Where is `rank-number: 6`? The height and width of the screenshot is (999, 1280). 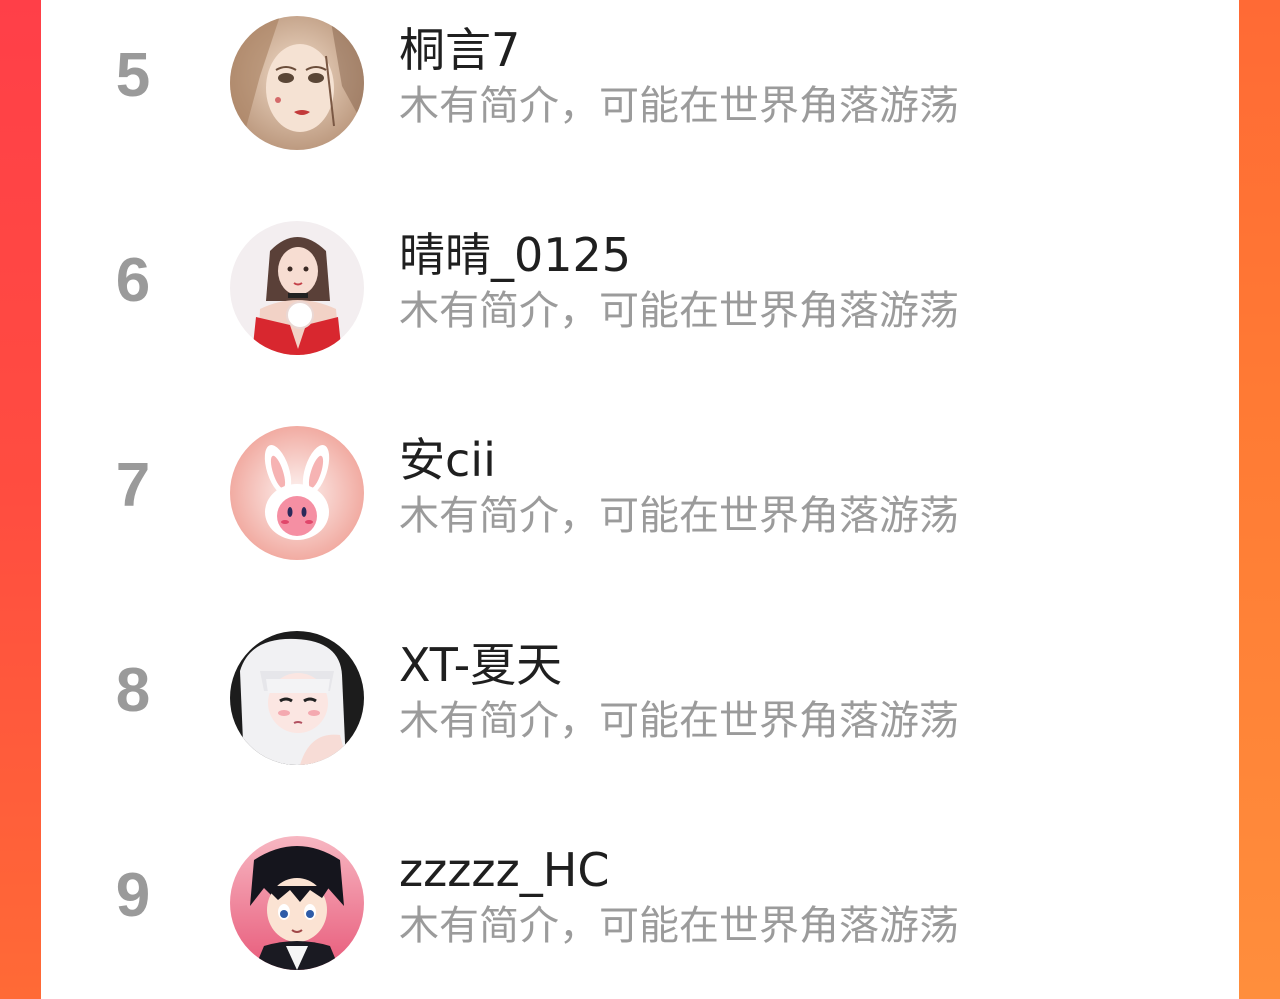
rank-number: 6 is located at coordinates (133, 280).